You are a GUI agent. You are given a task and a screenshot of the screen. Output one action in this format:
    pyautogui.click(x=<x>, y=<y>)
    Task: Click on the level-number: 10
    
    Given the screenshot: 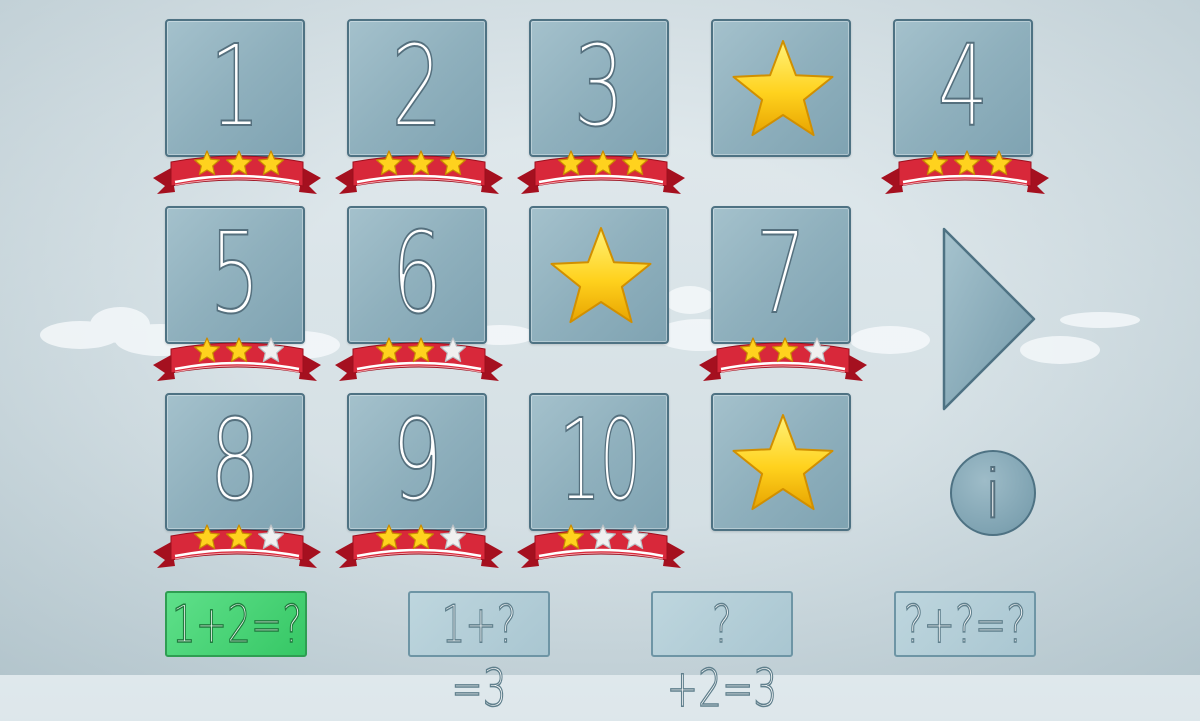 What is the action you would take?
    pyautogui.click(x=600, y=461)
    